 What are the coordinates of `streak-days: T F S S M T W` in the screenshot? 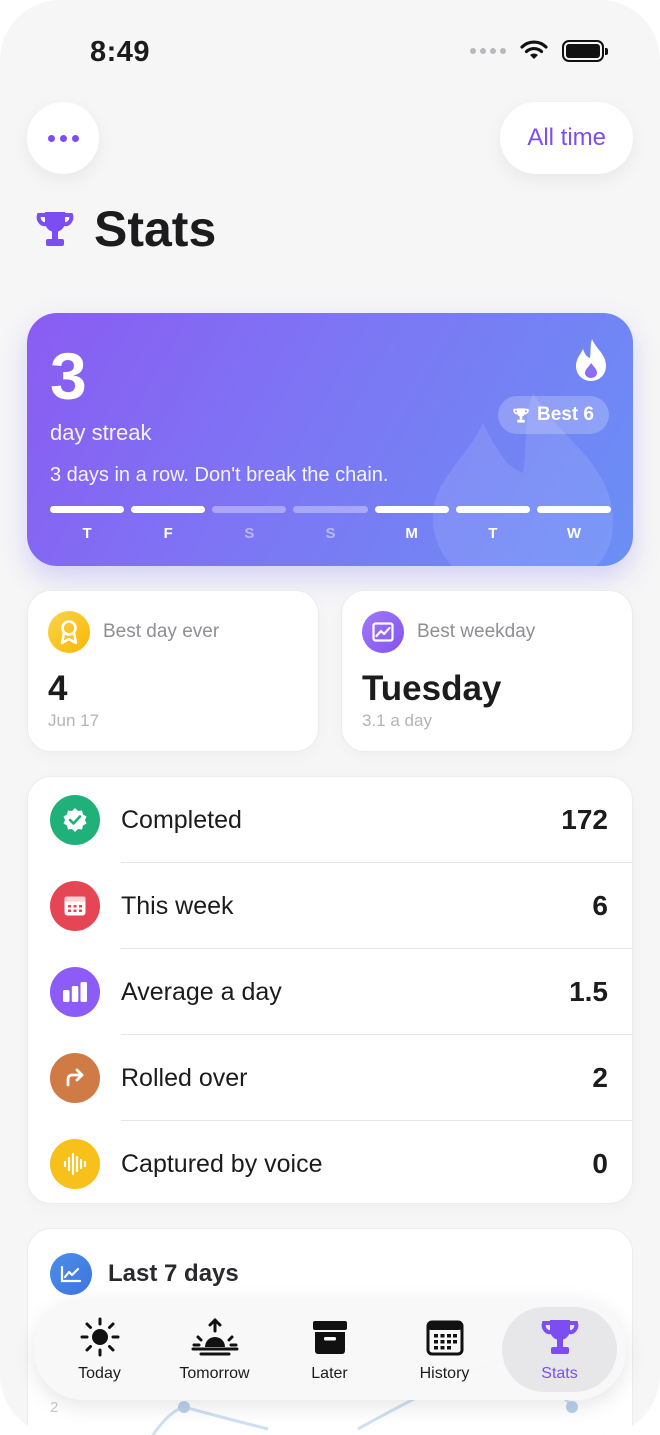 It's located at (330, 524).